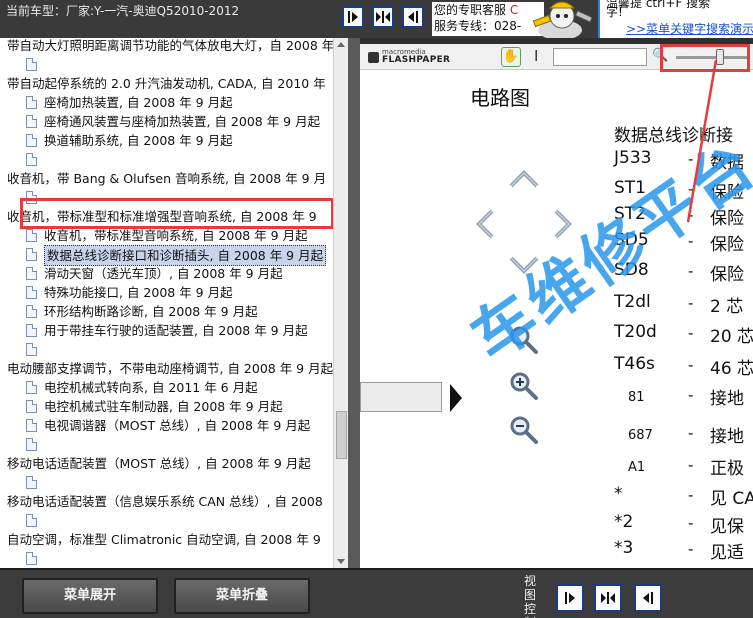  Describe the element at coordinates (376, 593) in the screenshot. I see `bottom-bar: 菜单展开 菜单折叠 视图控制` at that location.